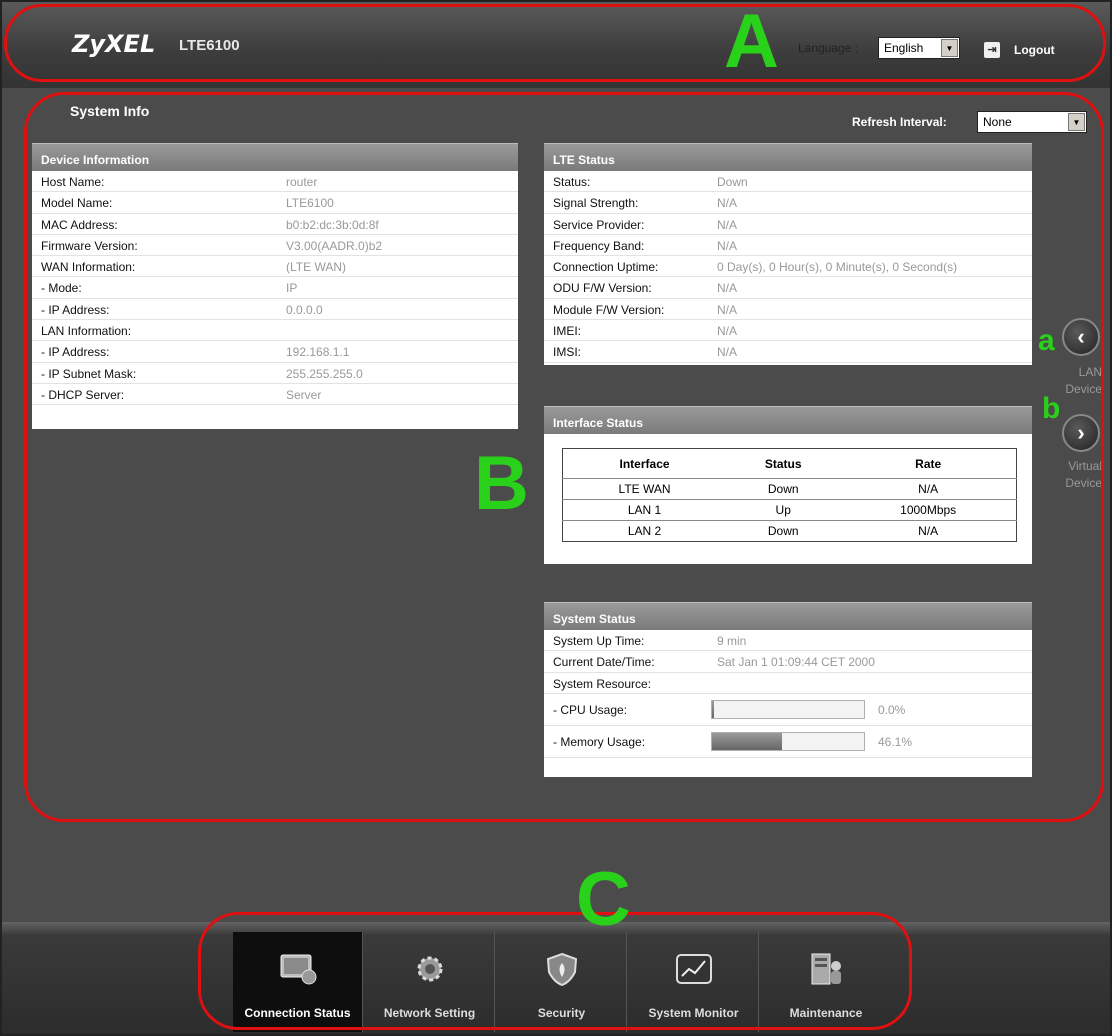 This screenshot has height=1036, width=1112. What do you see at coordinates (1051, 408) in the screenshot?
I see `annotation-letter-small-b: b` at bounding box center [1051, 408].